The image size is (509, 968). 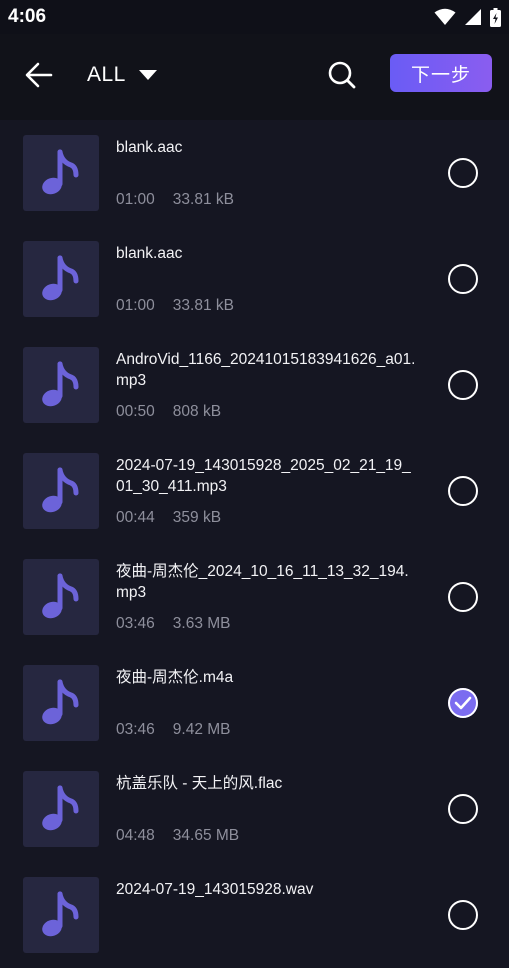 I want to click on file-row: 杭盖乐队 - 天上的风.flac 04:48 34.65 MB, so click(x=254, y=809).